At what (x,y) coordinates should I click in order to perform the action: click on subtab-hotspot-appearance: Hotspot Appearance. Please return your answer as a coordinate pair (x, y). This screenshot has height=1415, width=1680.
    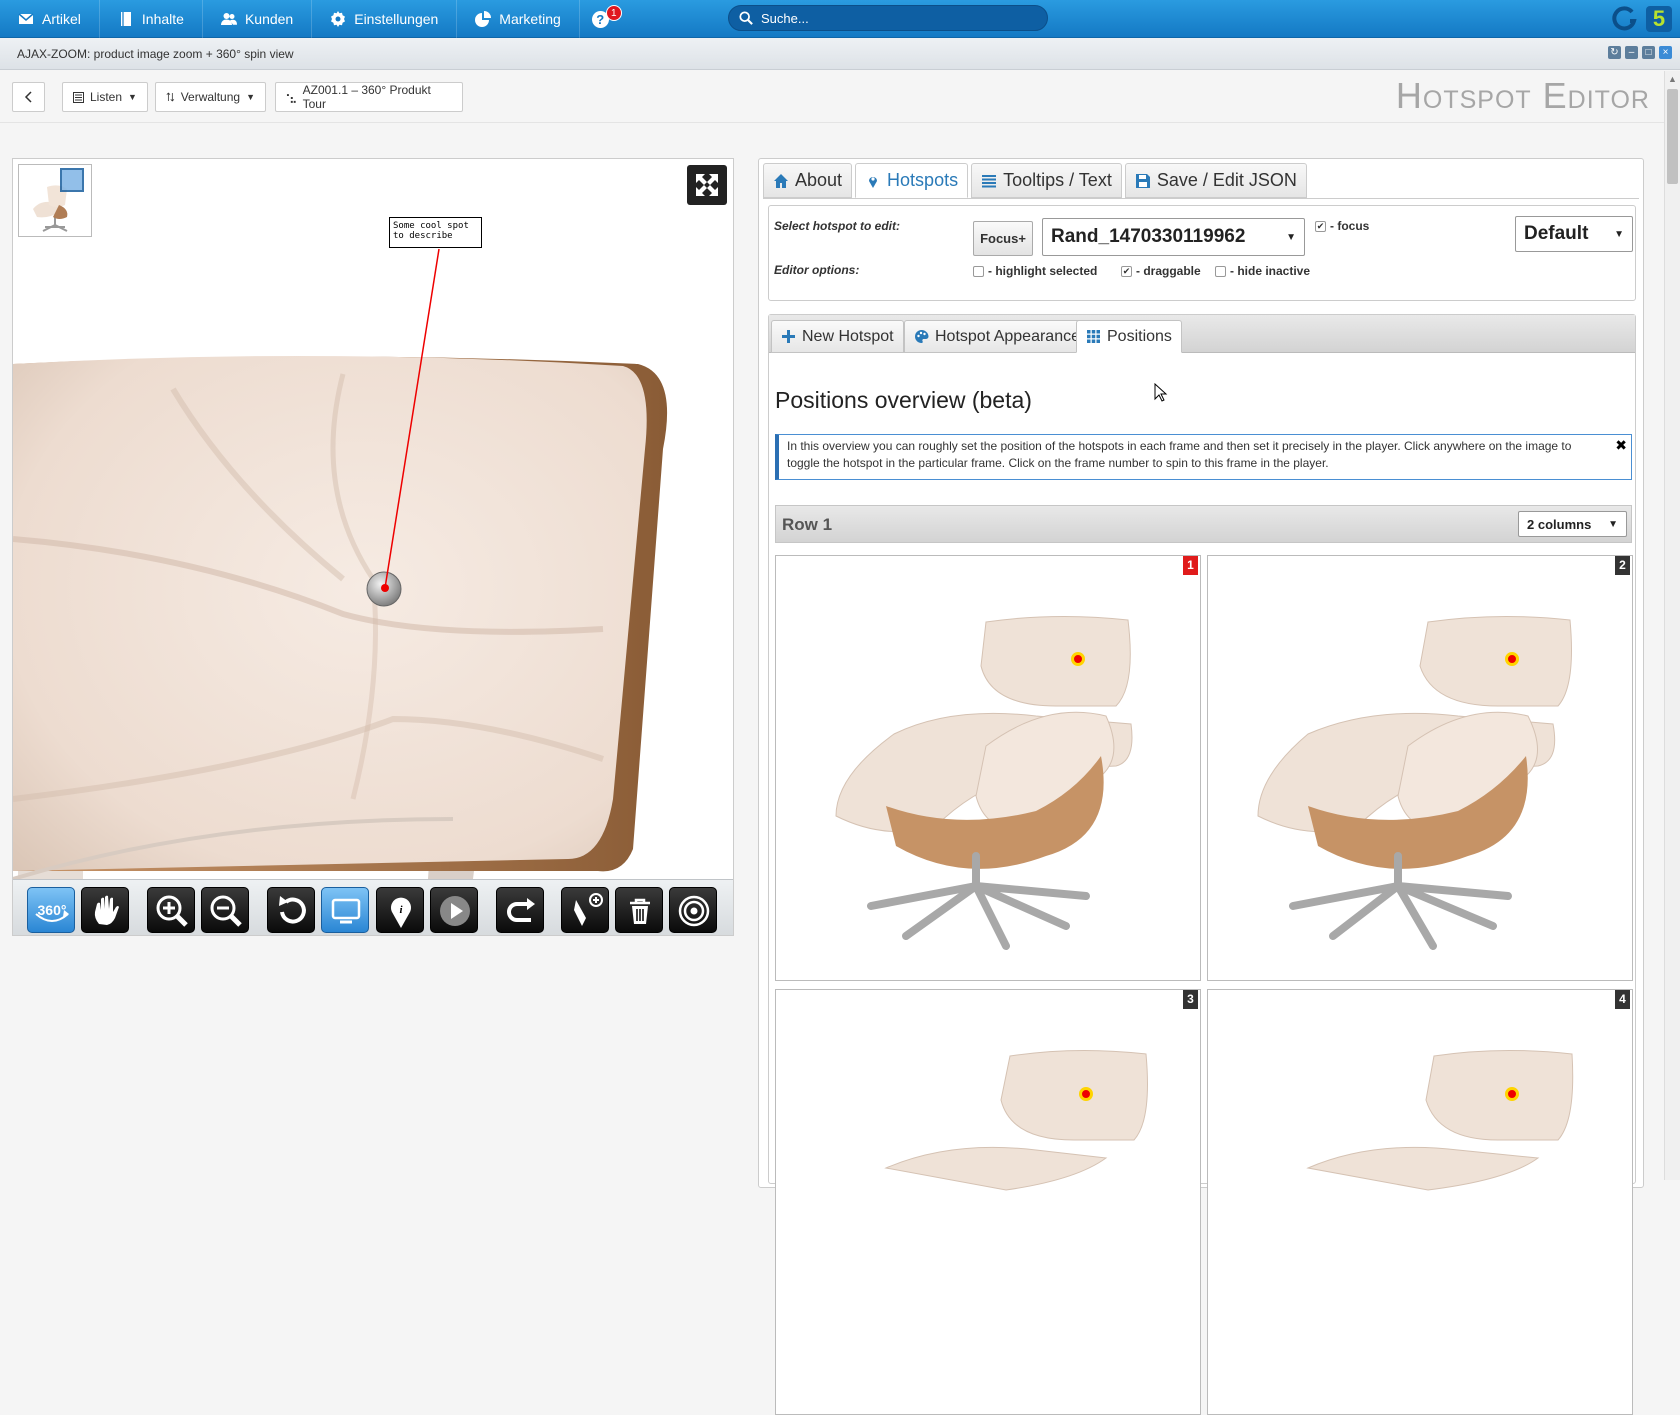
    Looking at the image, I should click on (997, 336).